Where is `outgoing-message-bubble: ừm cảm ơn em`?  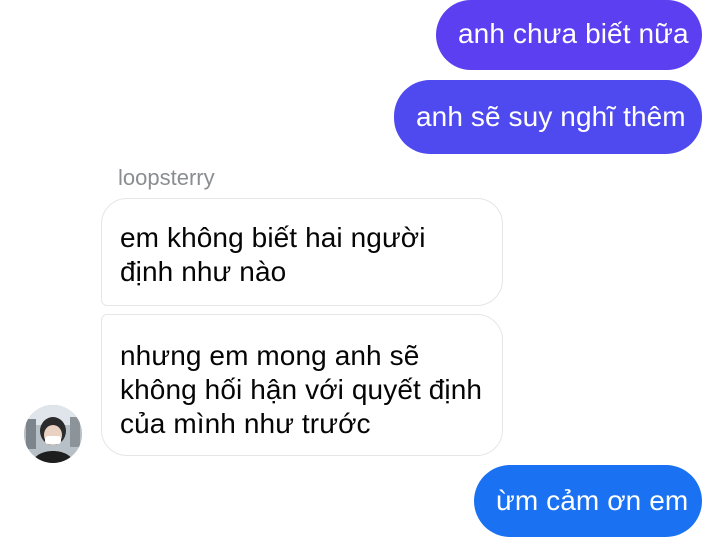 outgoing-message-bubble: ừm cảm ơn em is located at coordinates (588, 501).